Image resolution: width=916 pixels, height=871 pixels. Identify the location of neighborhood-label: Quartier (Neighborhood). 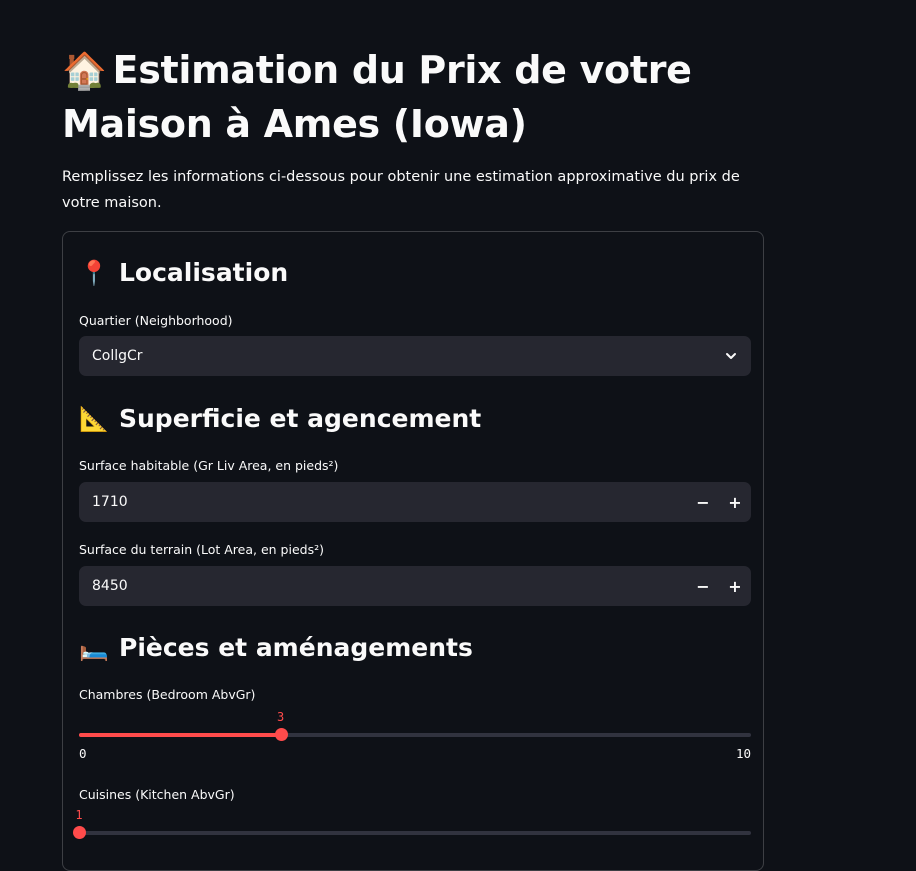
(156, 320).